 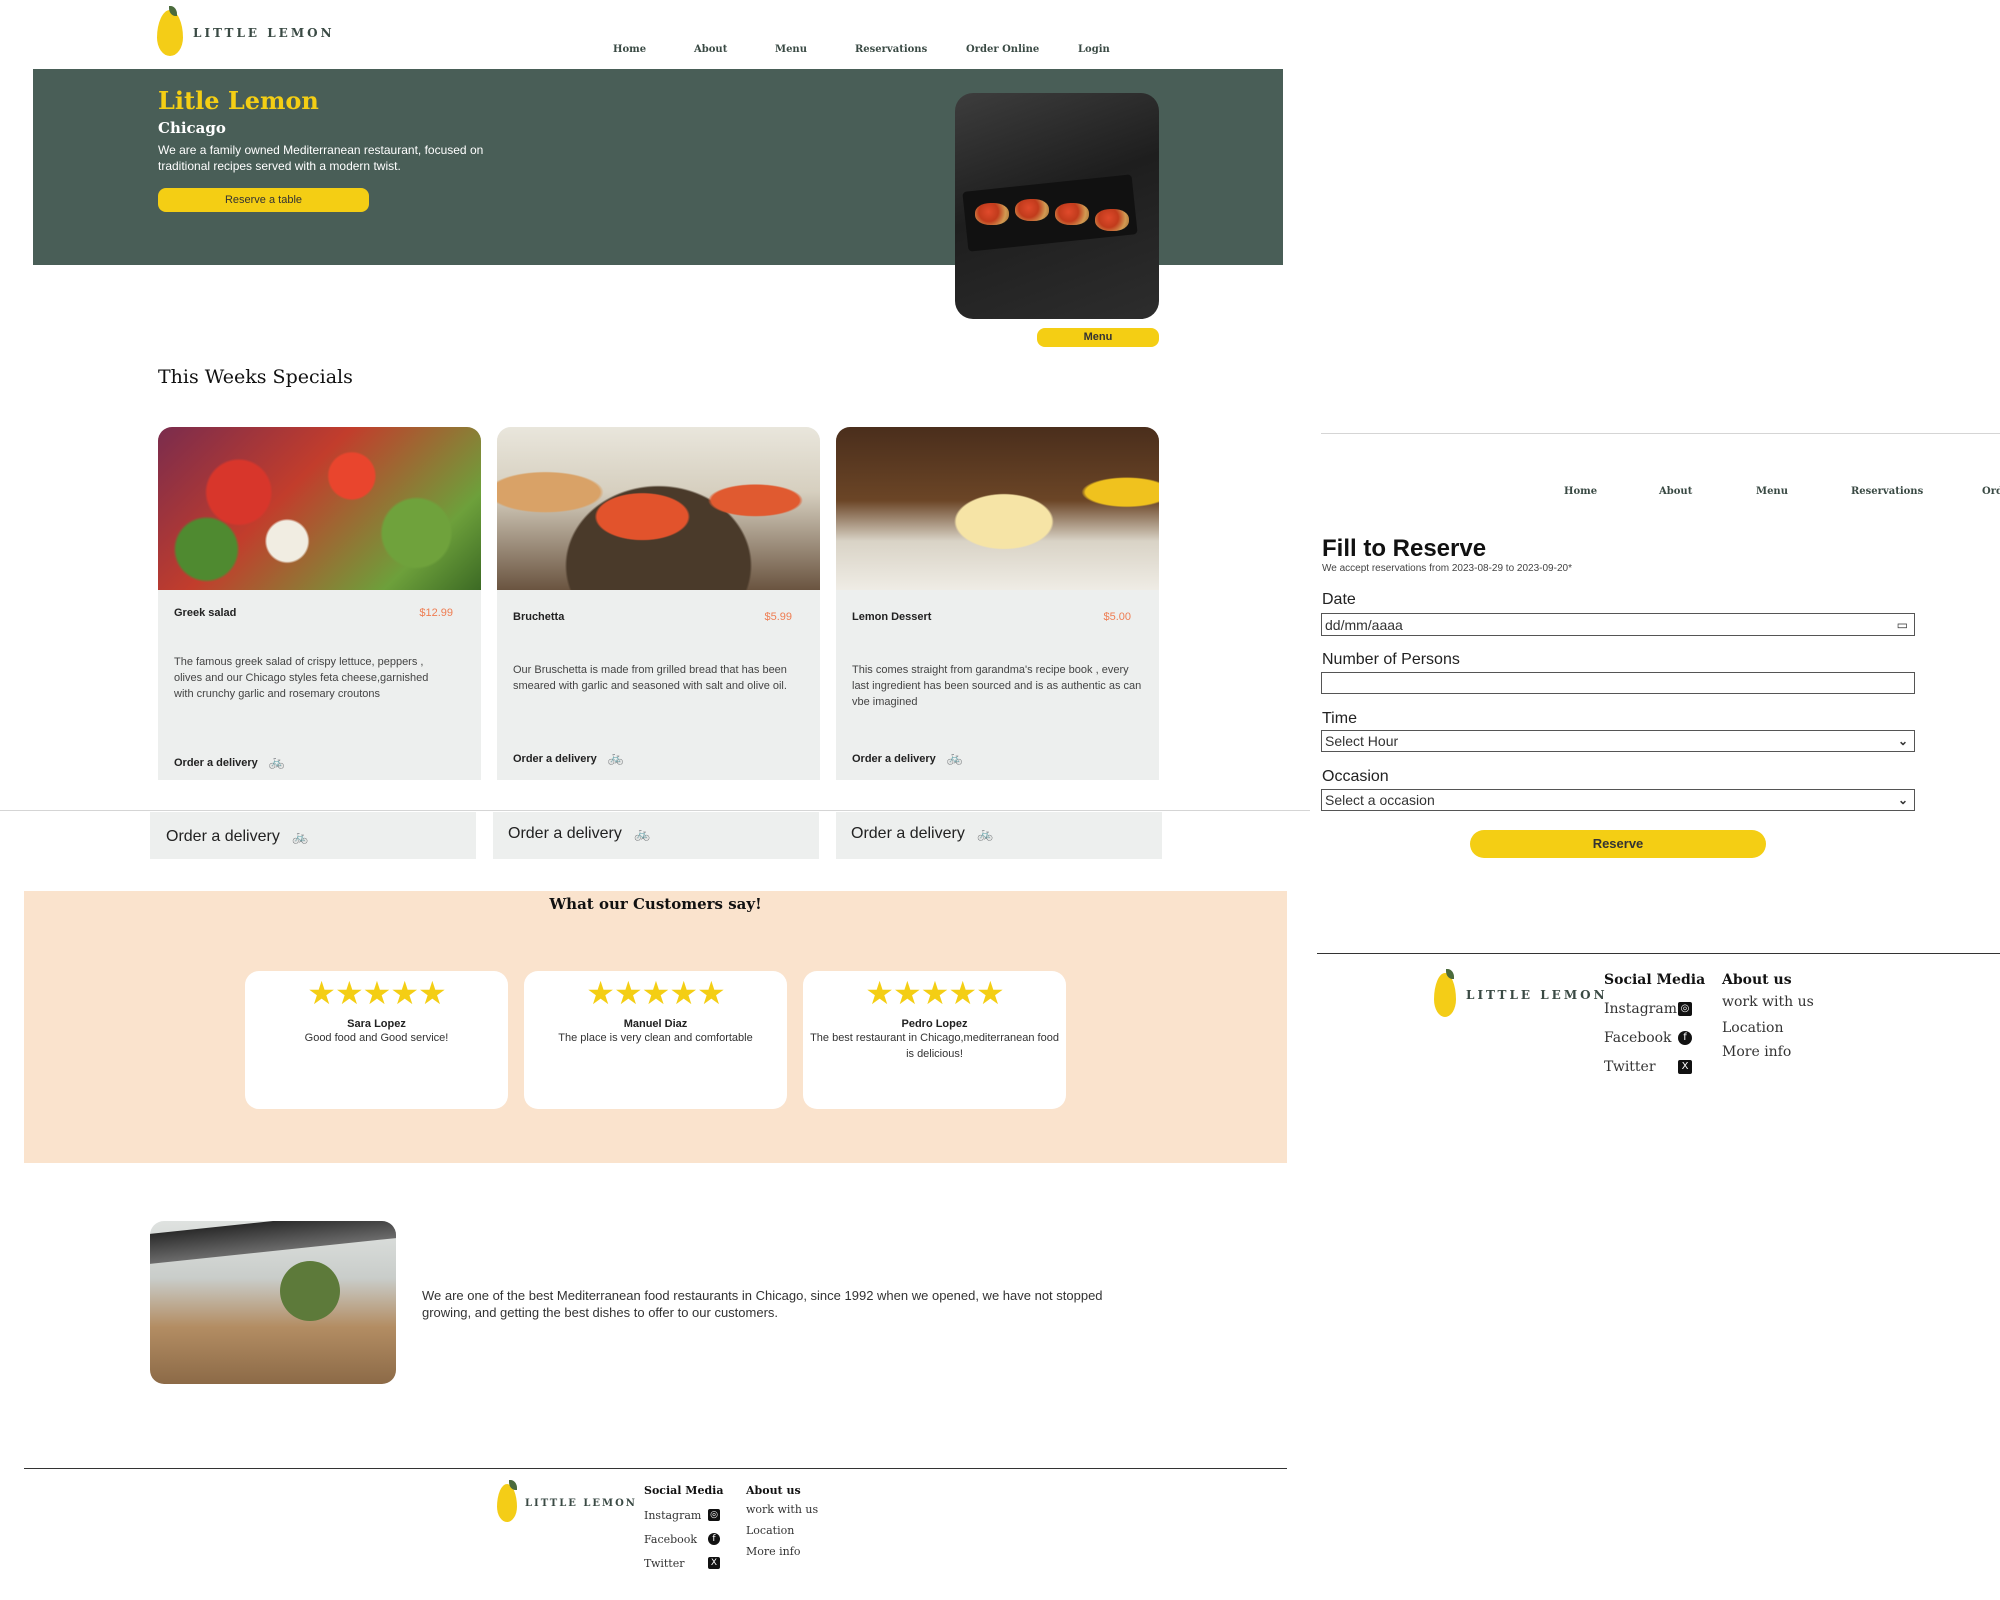 I want to click on hero-title: Litle Lemon, so click(x=238, y=100).